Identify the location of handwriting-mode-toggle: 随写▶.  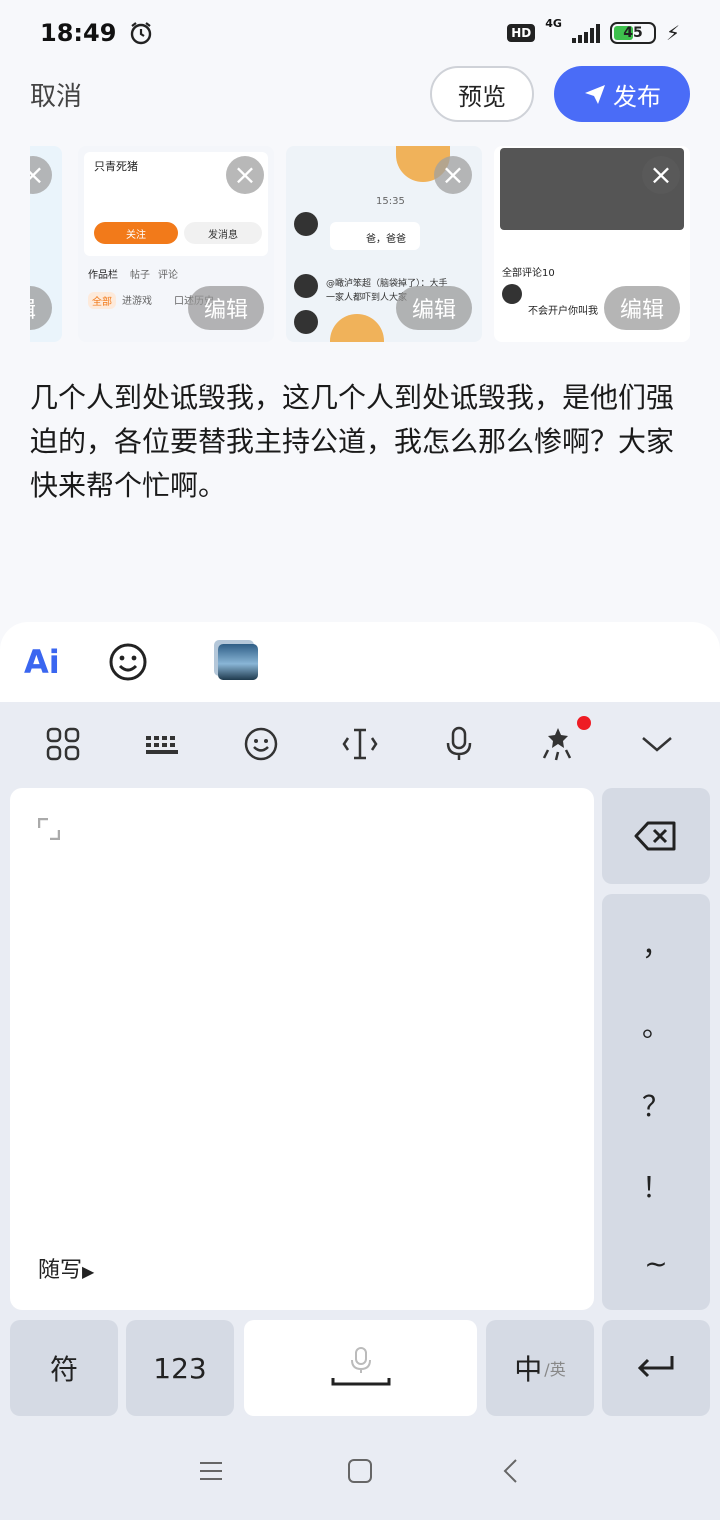
(66, 1268).